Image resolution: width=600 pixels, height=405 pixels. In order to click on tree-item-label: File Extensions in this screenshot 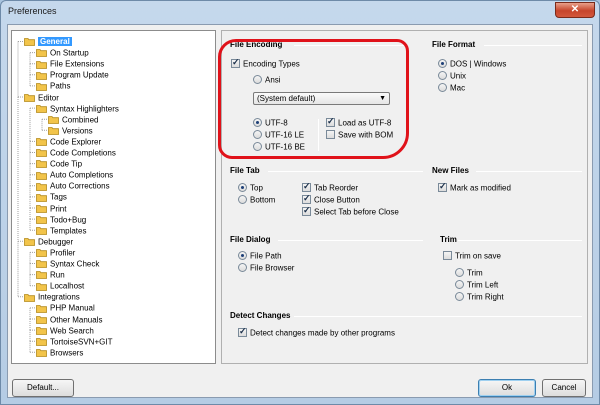, I will do `click(77, 64)`.